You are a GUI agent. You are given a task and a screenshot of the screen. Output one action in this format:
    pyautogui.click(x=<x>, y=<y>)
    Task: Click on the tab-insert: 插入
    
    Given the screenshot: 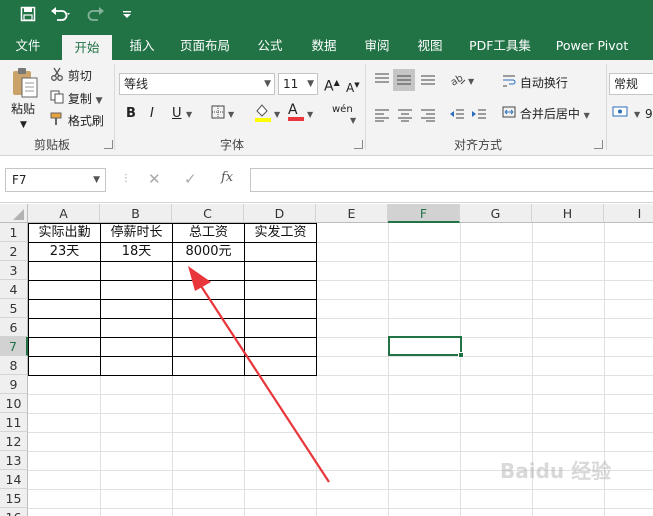 What is the action you would take?
    pyautogui.click(x=142, y=46)
    